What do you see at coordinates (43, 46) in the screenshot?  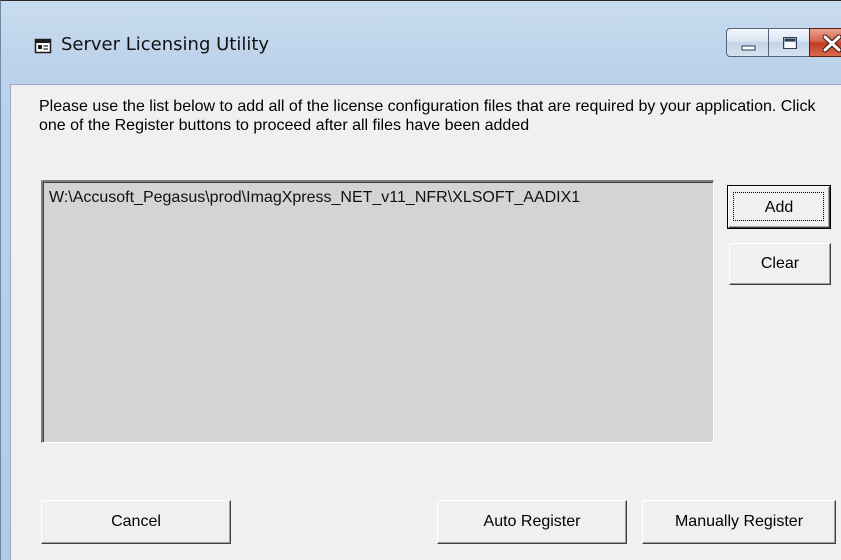 I see `window-app-icon` at bounding box center [43, 46].